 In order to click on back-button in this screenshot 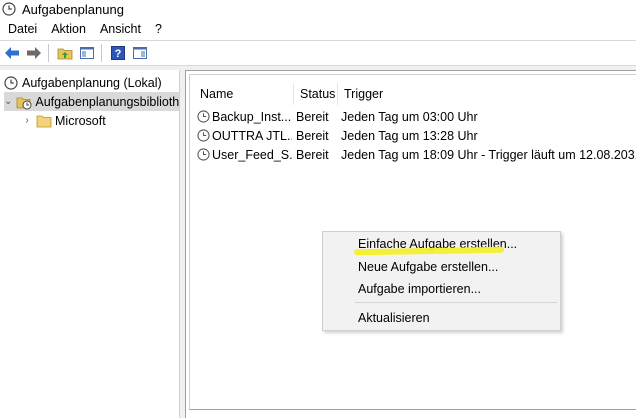, I will do `click(12, 53)`.